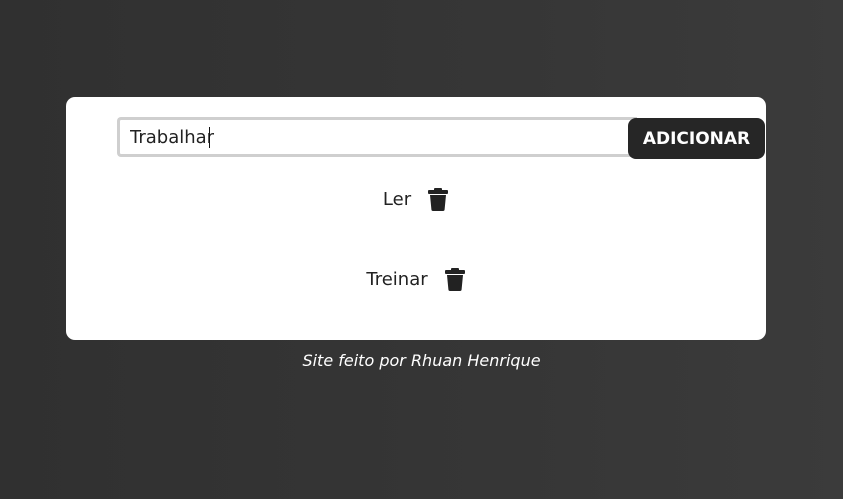  Describe the element at coordinates (696, 138) in the screenshot. I see `add-button: ADICIONAR` at that location.